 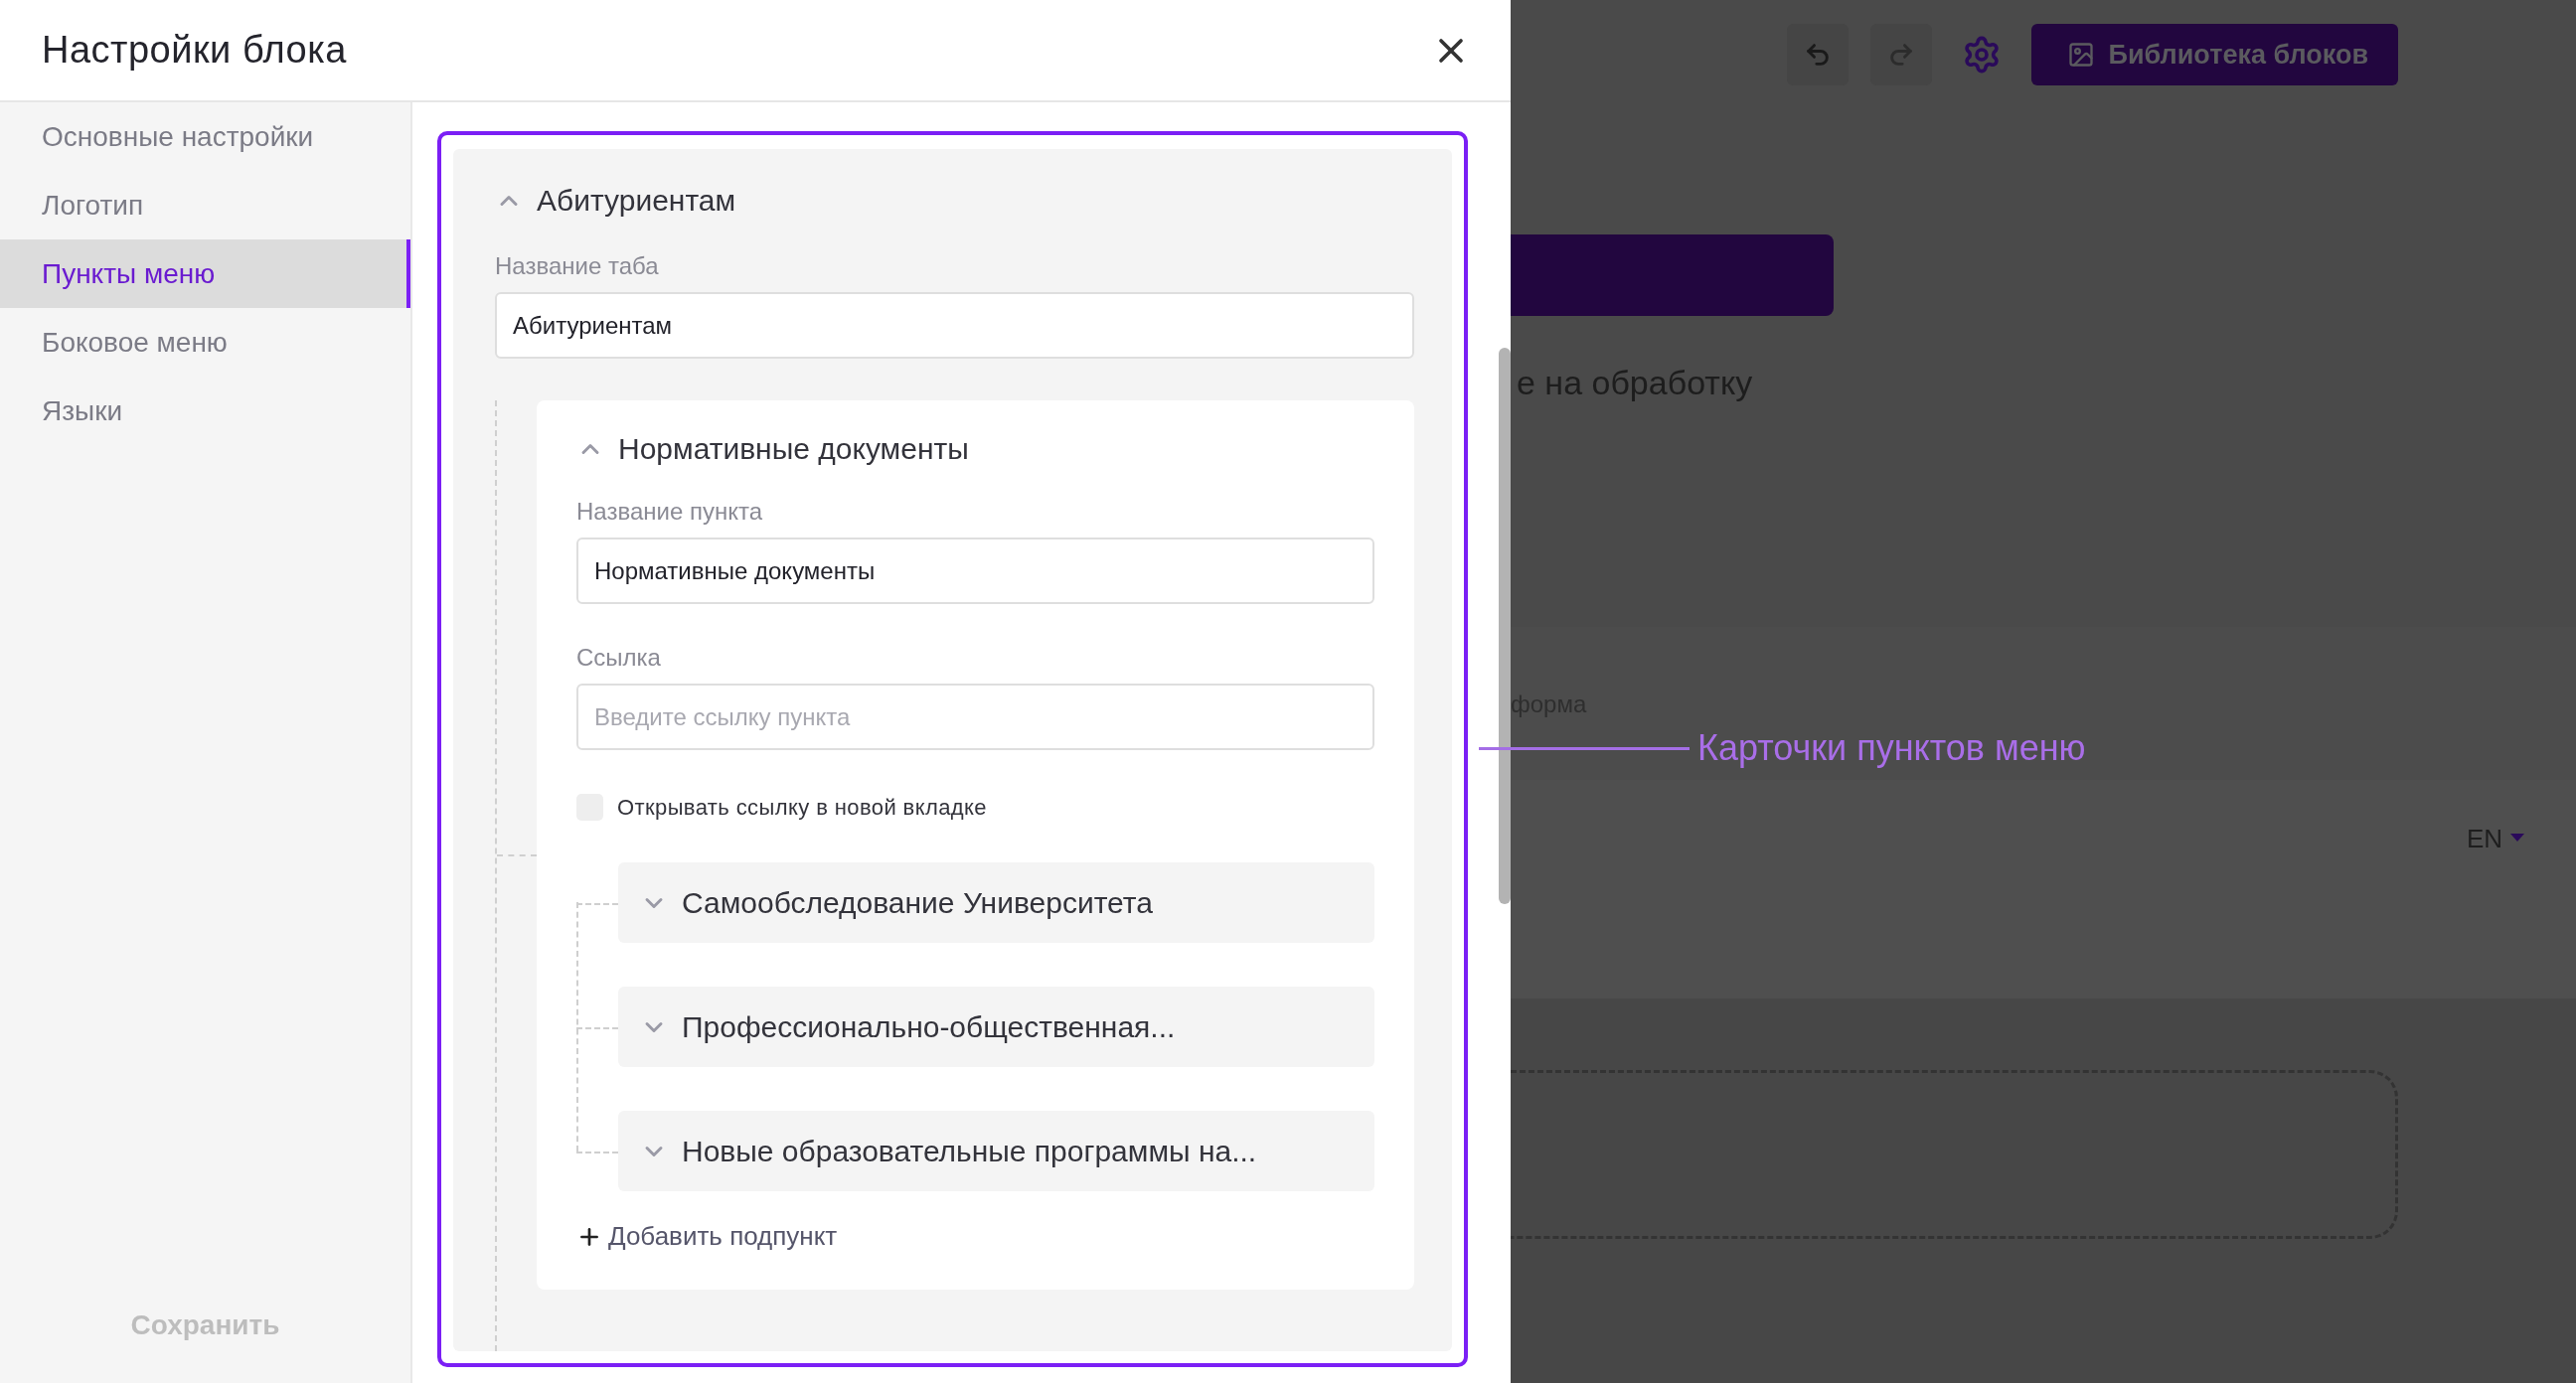 What do you see at coordinates (194, 51) in the screenshot?
I see `modal-title: Настройки блока` at bounding box center [194, 51].